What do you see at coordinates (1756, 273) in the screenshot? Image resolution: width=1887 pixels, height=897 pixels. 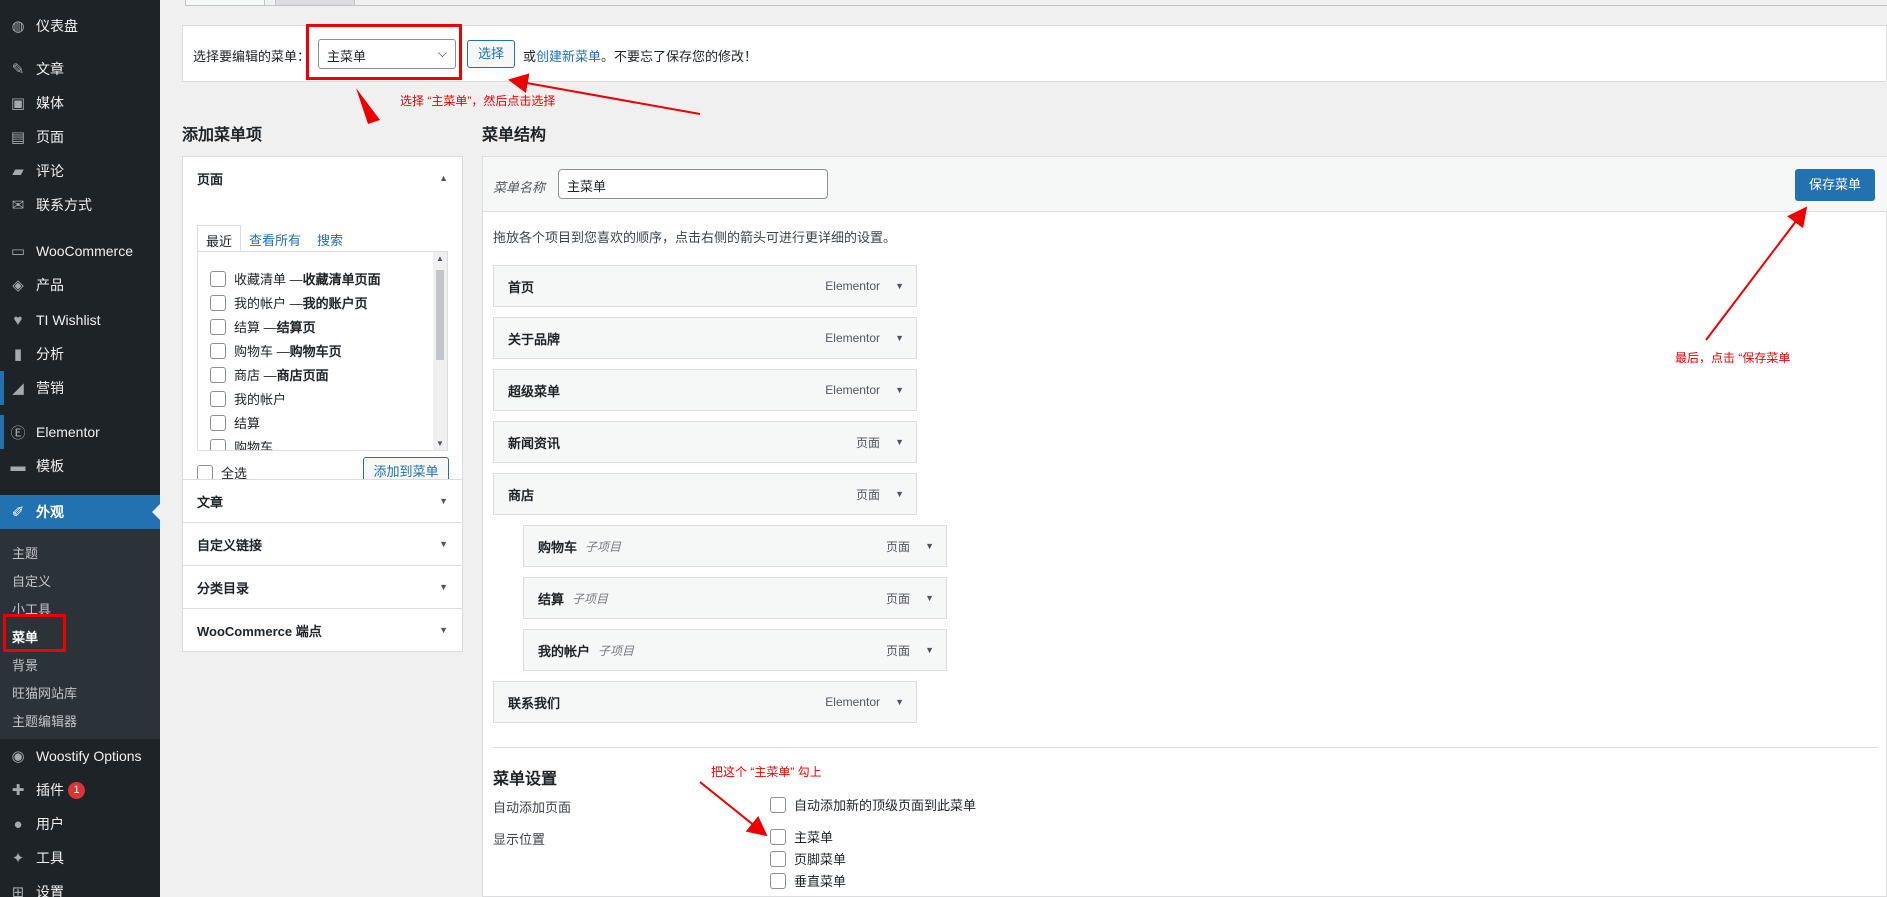 I see `arrow-to-save` at bounding box center [1756, 273].